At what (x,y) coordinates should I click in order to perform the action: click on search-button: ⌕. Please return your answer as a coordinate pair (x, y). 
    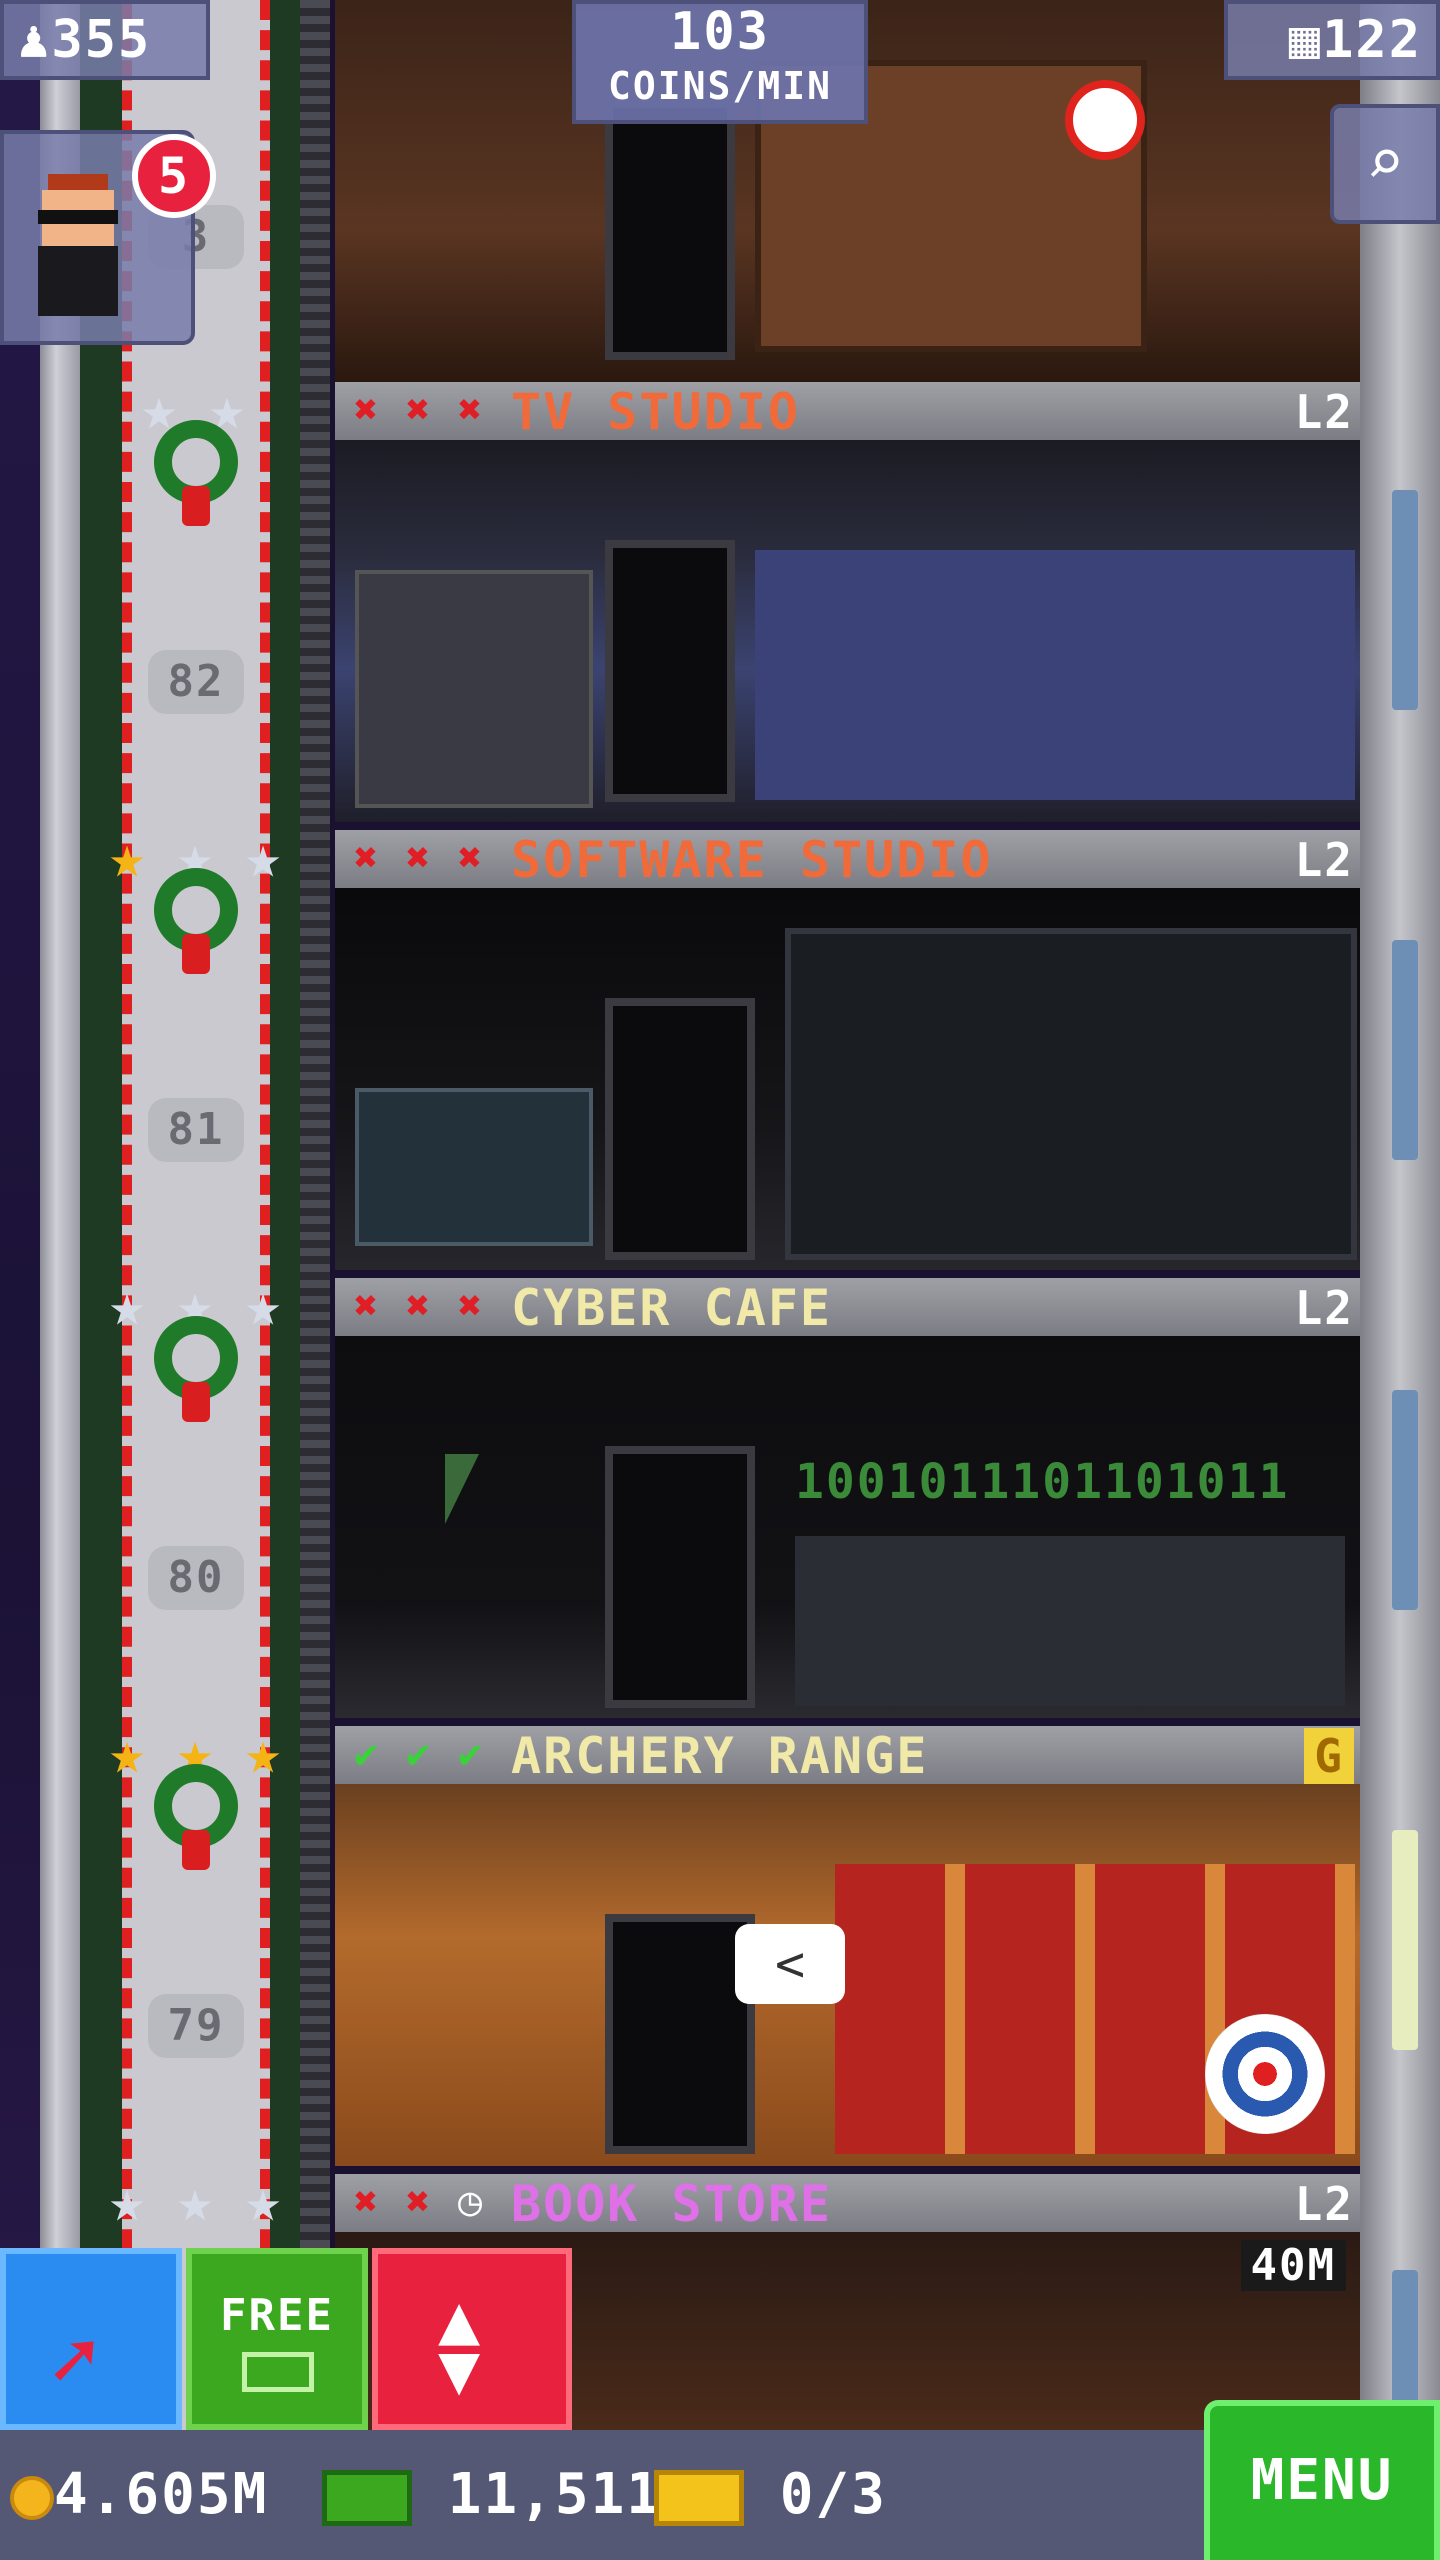
    Looking at the image, I should click on (1385, 164).